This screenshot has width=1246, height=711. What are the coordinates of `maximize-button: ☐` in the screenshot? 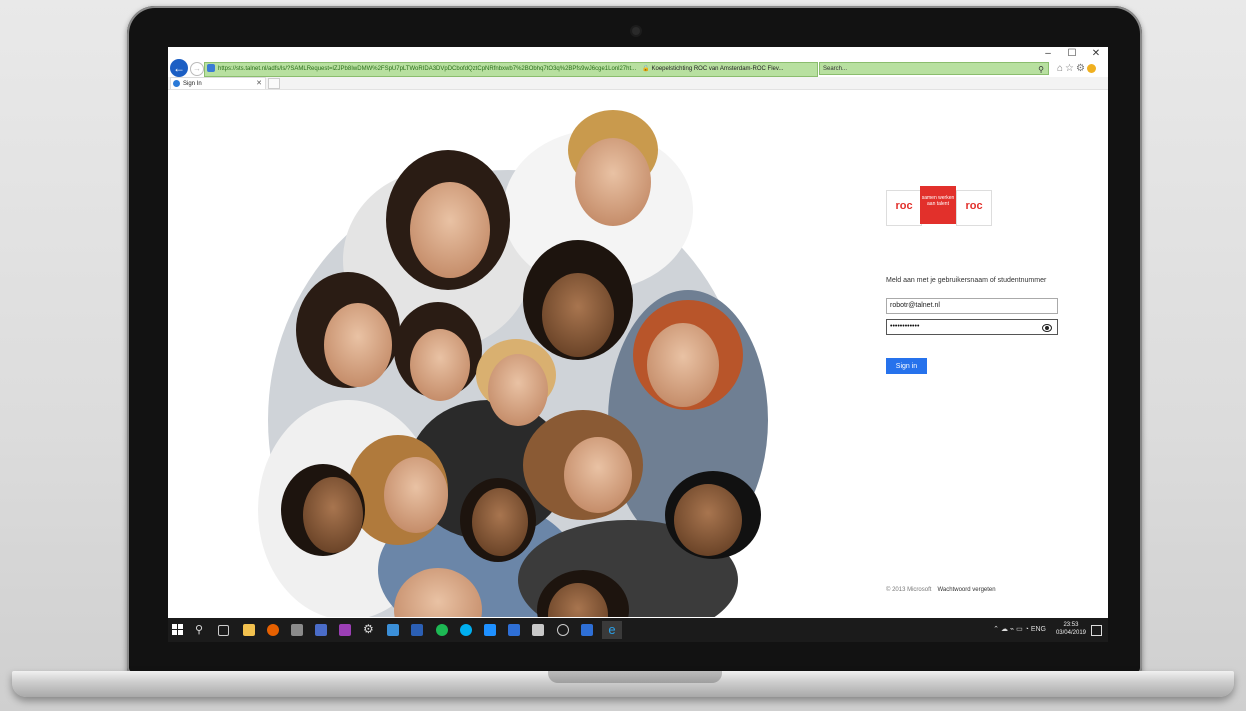 It's located at (1072, 54).